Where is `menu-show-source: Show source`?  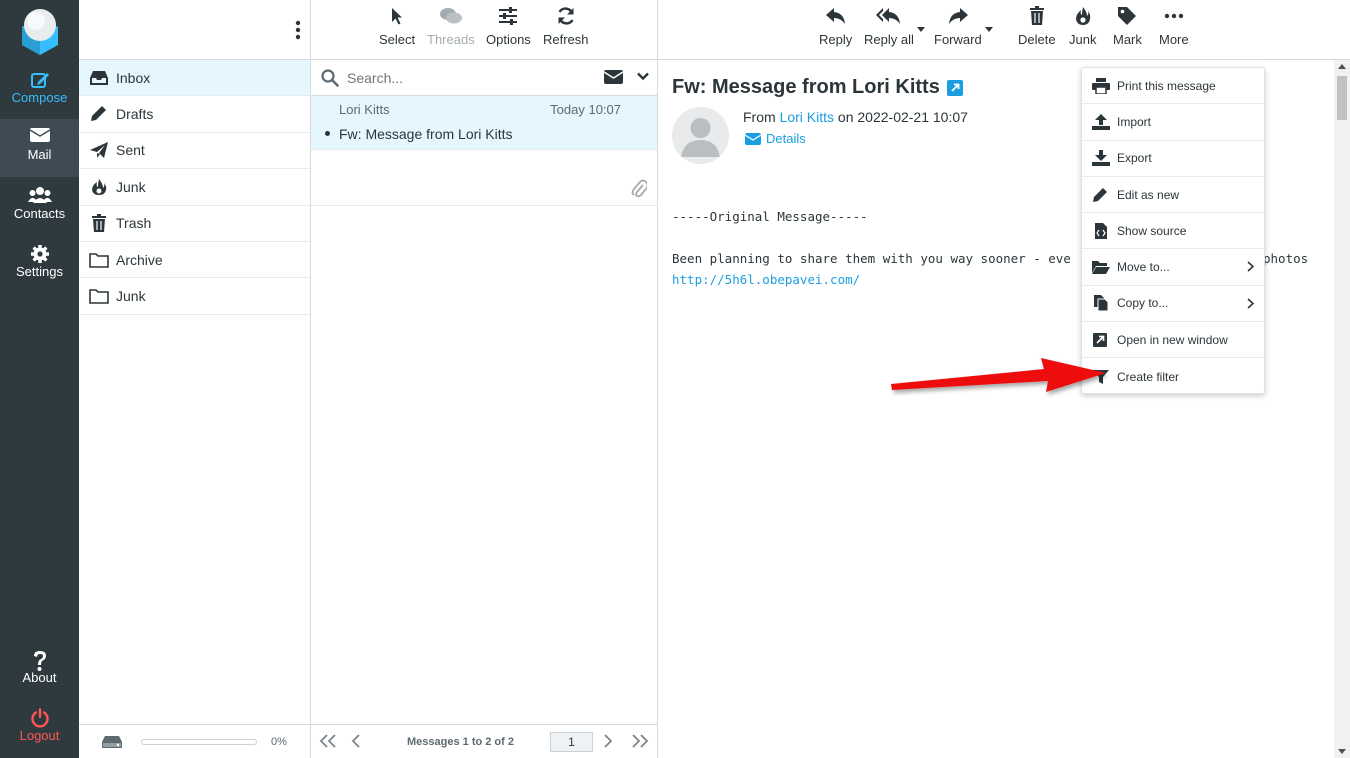 menu-show-source: Show source is located at coordinates (1173, 231).